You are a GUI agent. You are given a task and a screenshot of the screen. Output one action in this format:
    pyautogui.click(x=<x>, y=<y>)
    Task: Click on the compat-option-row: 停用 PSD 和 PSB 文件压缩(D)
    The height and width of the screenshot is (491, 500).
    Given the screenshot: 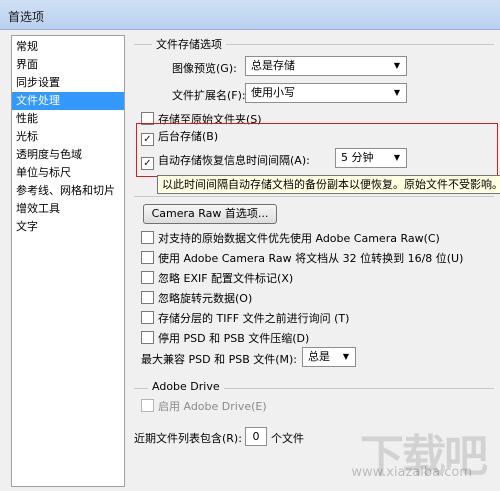 What is the action you would take?
    pyautogui.click(x=225, y=338)
    